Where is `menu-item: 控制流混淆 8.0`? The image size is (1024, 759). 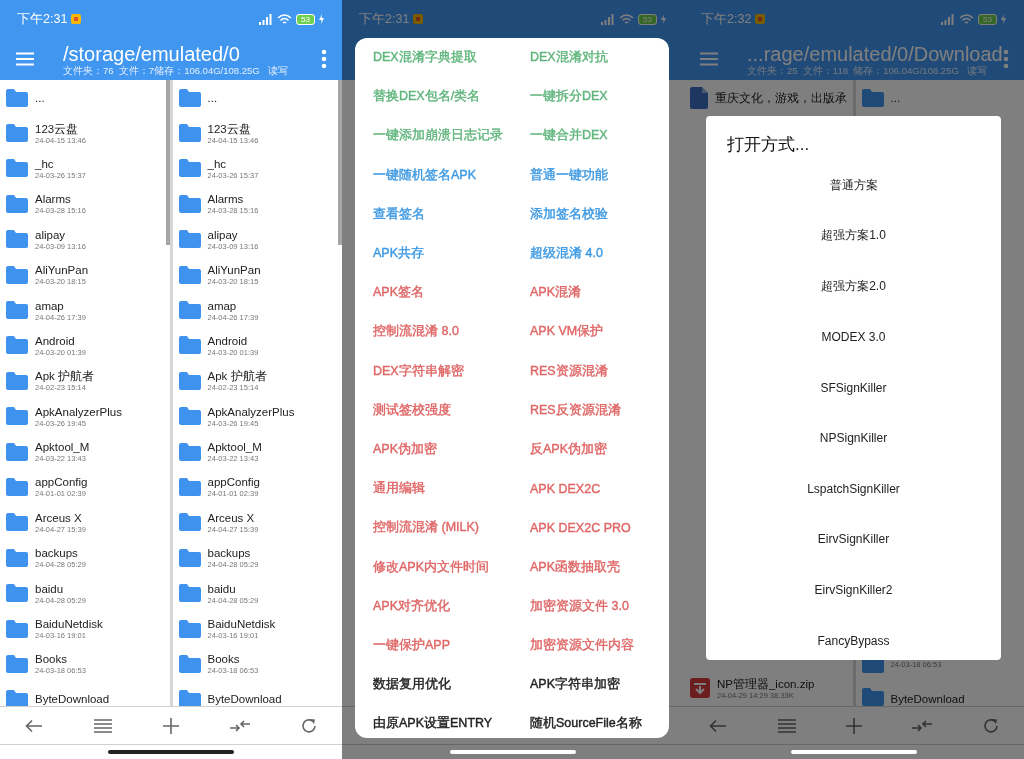 menu-item: 控制流混淆 8.0 is located at coordinates (416, 332).